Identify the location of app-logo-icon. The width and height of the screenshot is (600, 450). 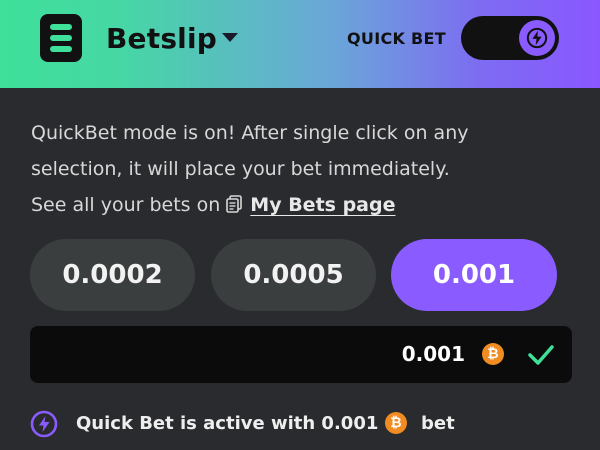
(61, 38).